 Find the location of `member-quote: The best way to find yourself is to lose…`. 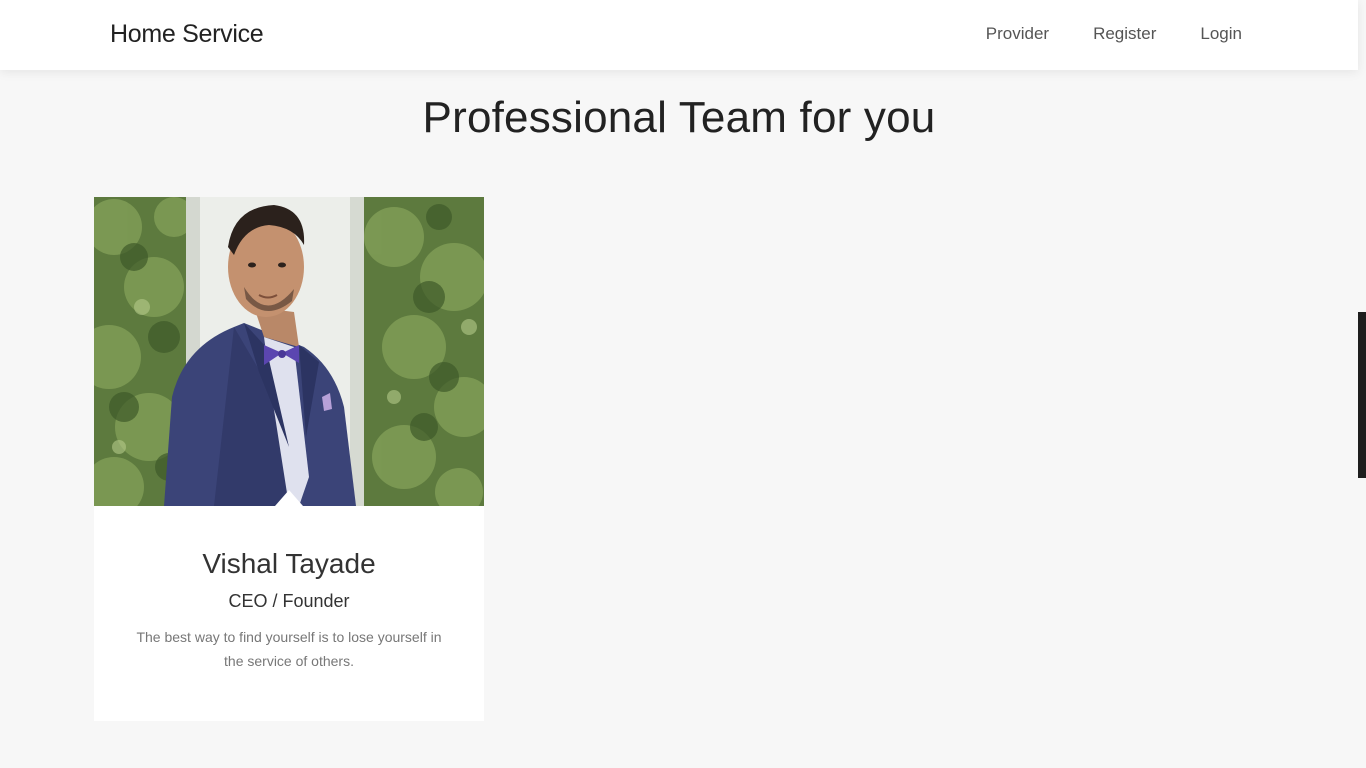

member-quote: The best way to find yourself is to lose… is located at coordinates (289, 649).